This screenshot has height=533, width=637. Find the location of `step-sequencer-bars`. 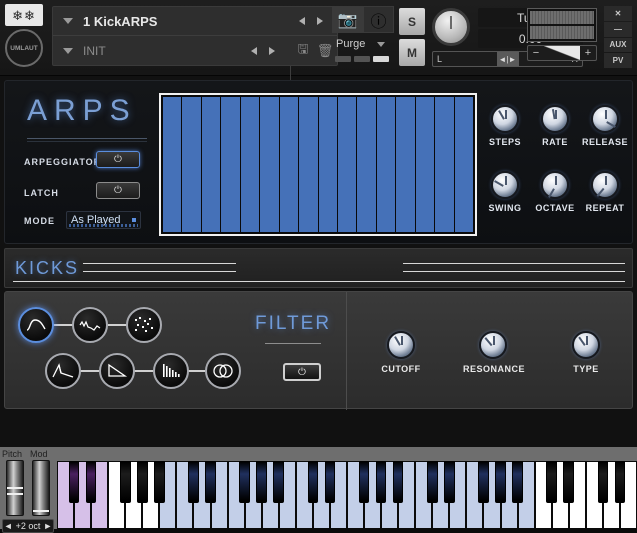

step-sequencer-bars is located at coordinates (318, 164).